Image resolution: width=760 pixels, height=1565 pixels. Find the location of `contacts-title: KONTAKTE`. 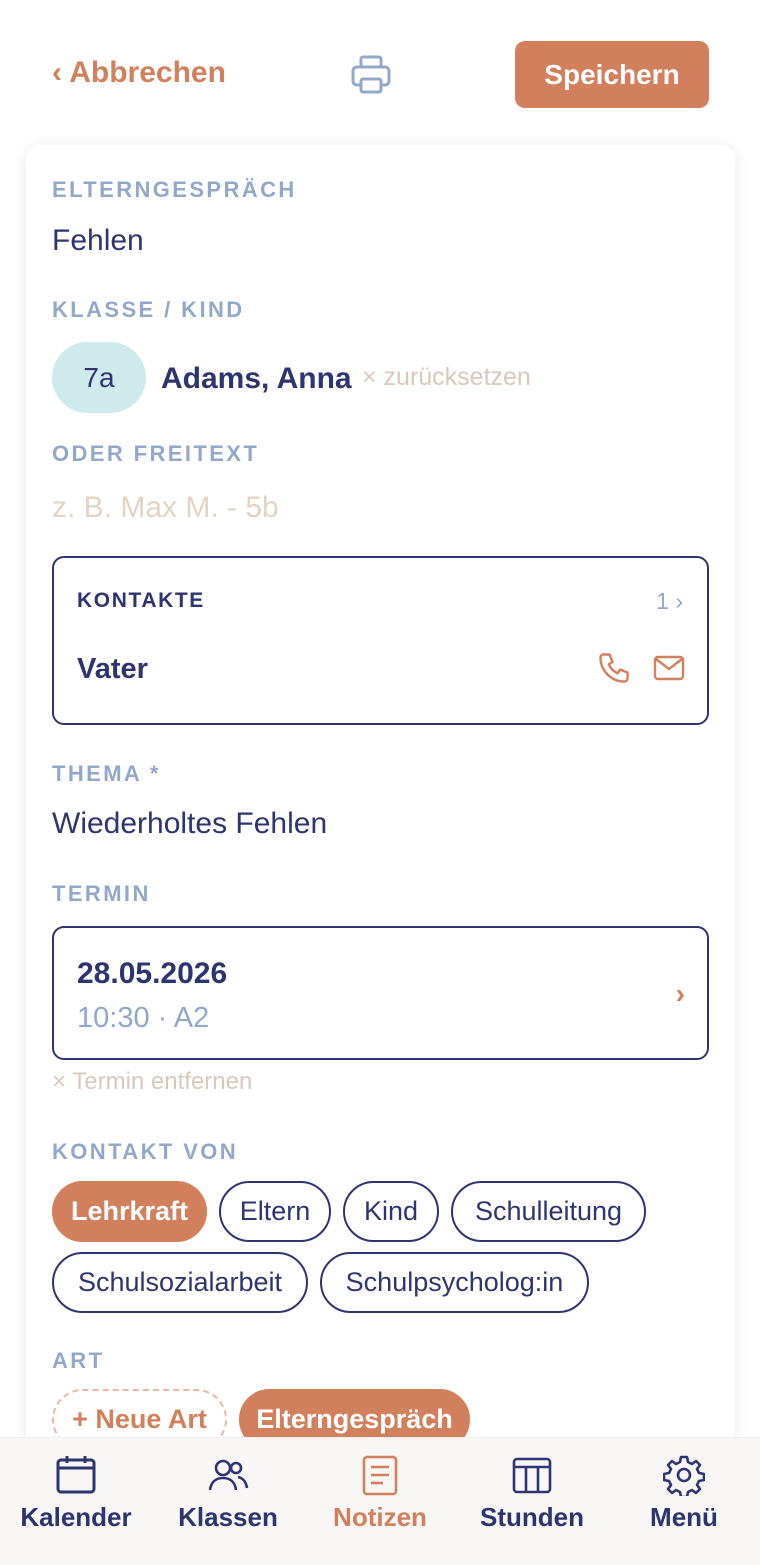

contacts-title: KONTAKTE is located at coordinates (141, 600).